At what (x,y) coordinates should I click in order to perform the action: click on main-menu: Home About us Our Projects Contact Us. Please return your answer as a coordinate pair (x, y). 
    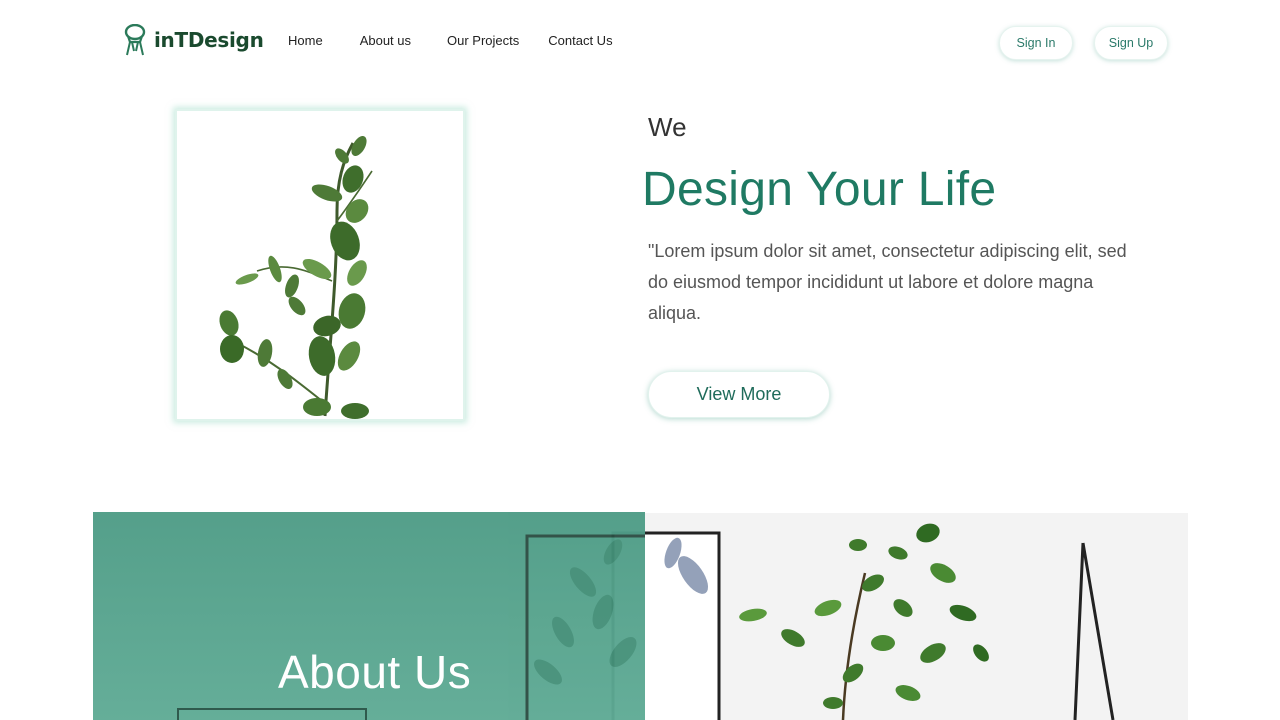
    Looking at the image, I should click on (469, 40).